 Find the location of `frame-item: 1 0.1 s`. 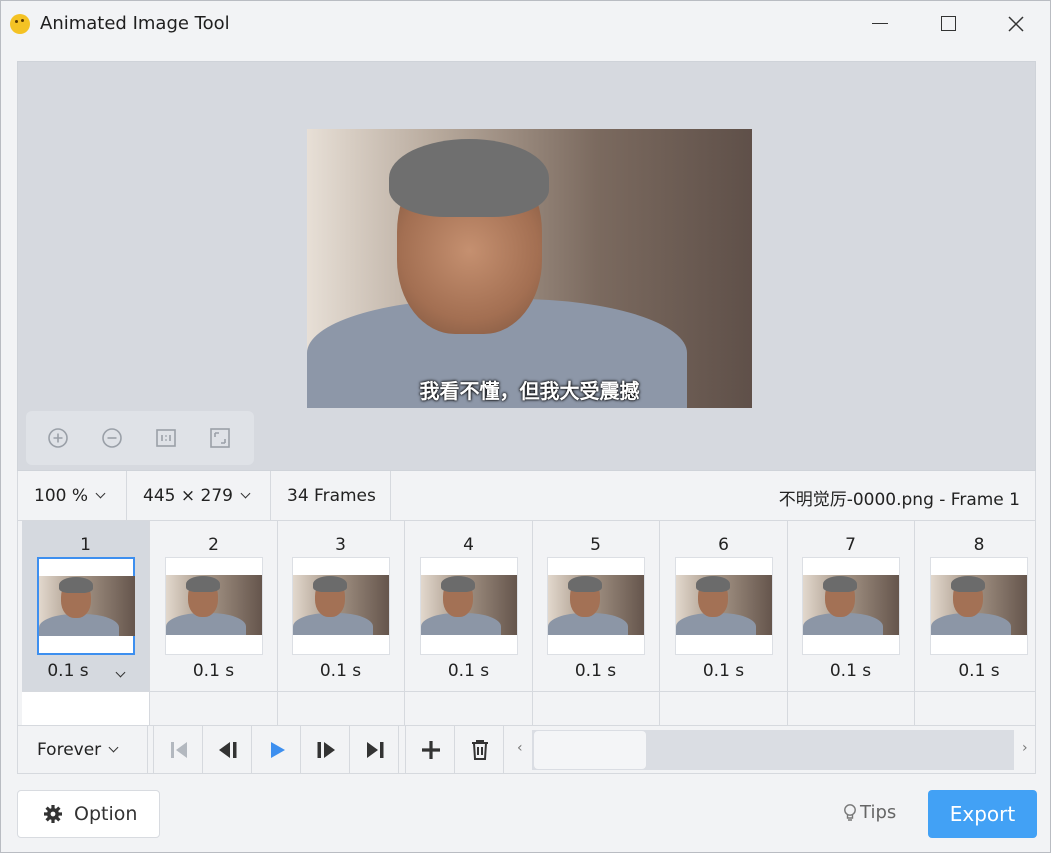

frame-item: 1 0.1 s is located at coordinates (86, 623).